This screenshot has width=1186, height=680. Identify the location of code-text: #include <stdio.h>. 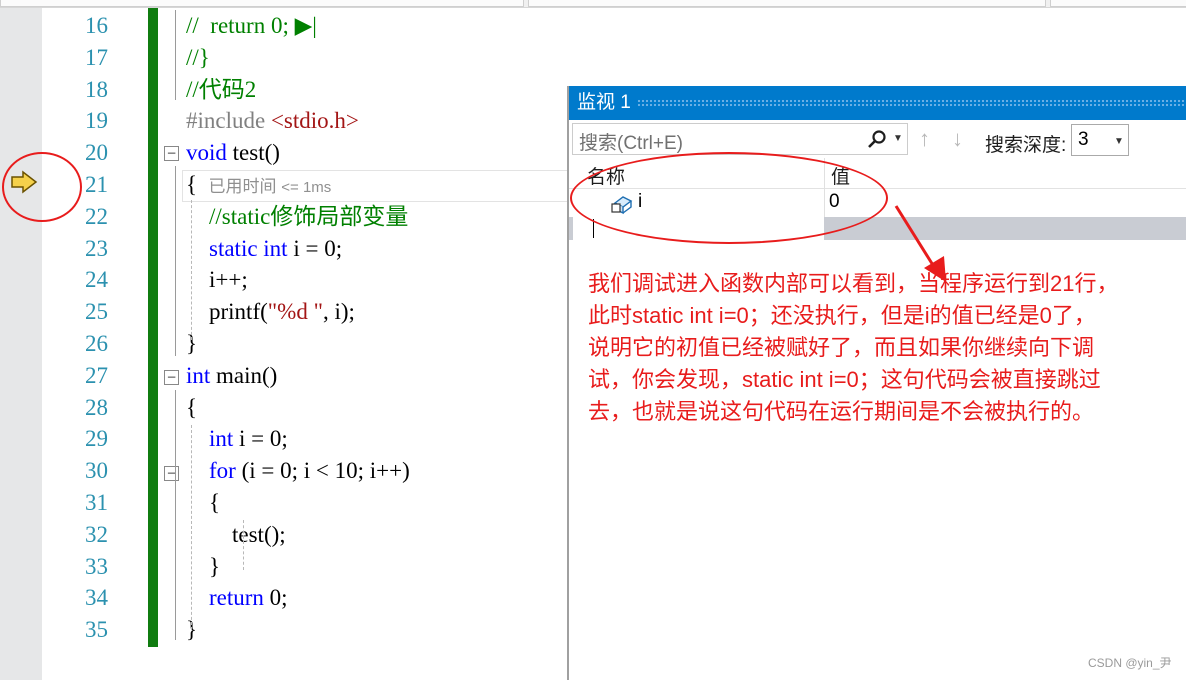
(272, 121).